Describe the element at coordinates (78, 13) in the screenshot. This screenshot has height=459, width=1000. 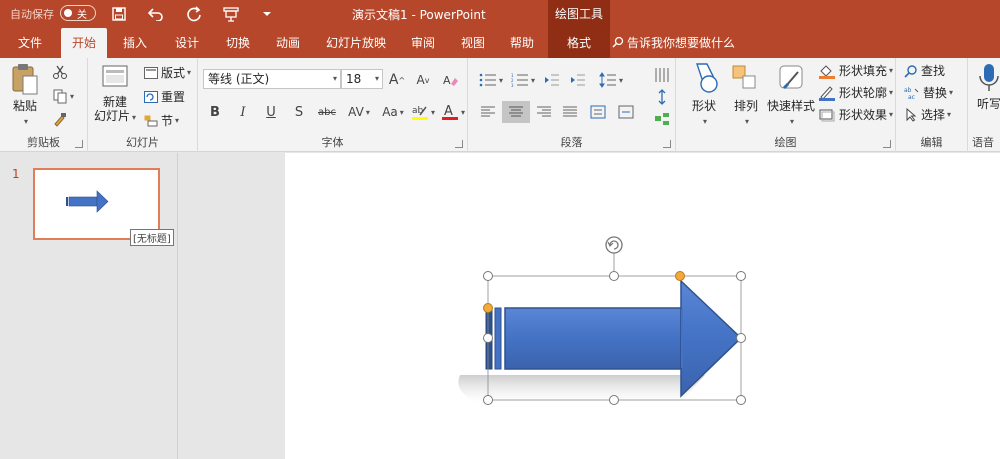
I see `autosave-toggle: 关` at that location.